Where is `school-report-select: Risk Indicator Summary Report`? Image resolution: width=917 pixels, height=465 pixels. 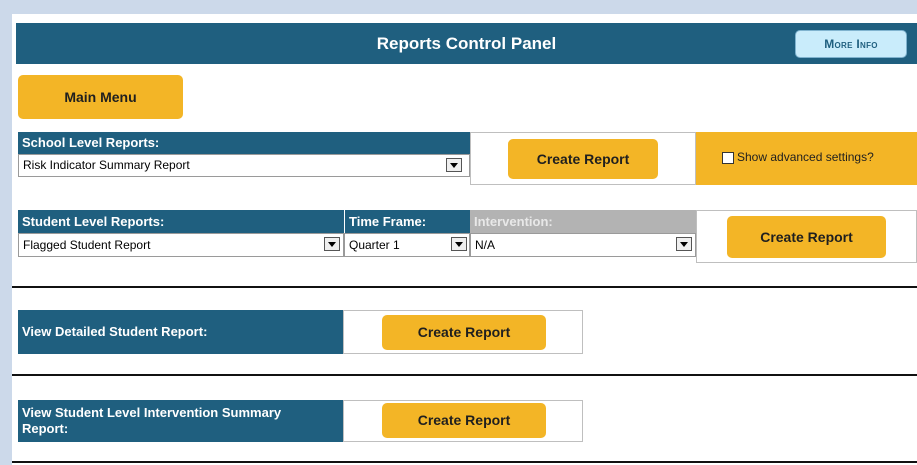 school-report-select: Risk Indicator Summary Report is located at coordinates (244, 165).